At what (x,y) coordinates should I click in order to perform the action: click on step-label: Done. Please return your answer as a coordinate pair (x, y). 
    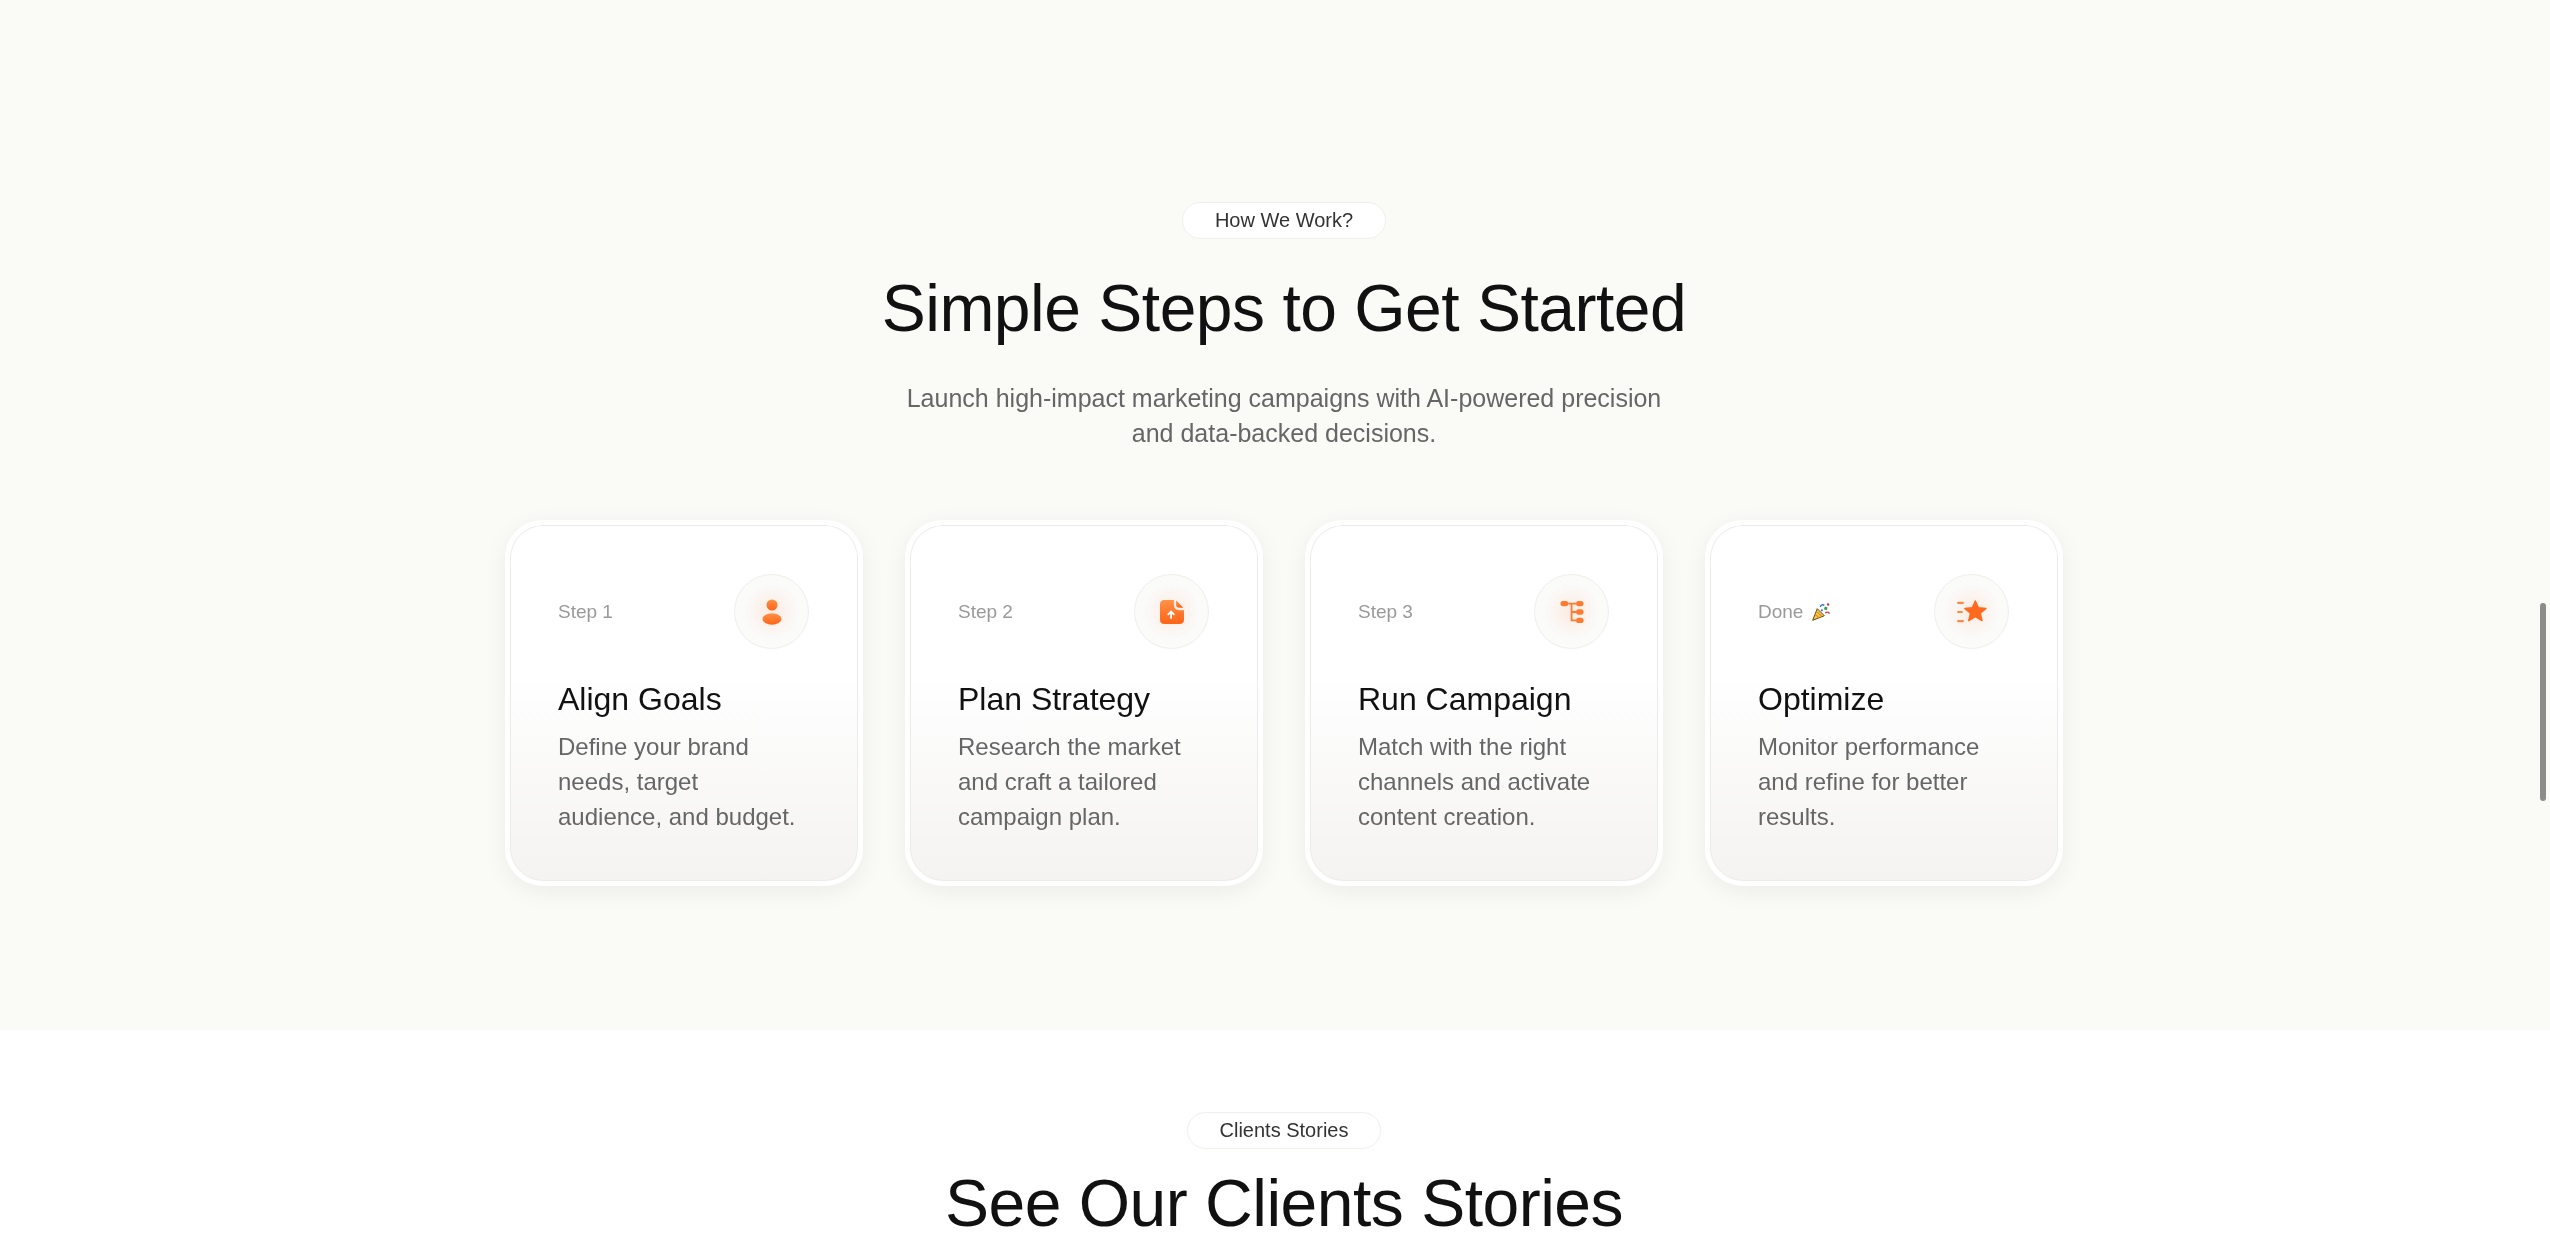
    Looking at the image, I should click on (1781, 611).